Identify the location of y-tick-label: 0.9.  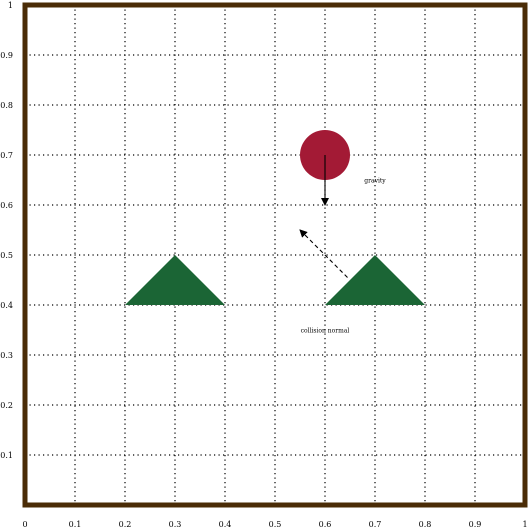
(6, 55).